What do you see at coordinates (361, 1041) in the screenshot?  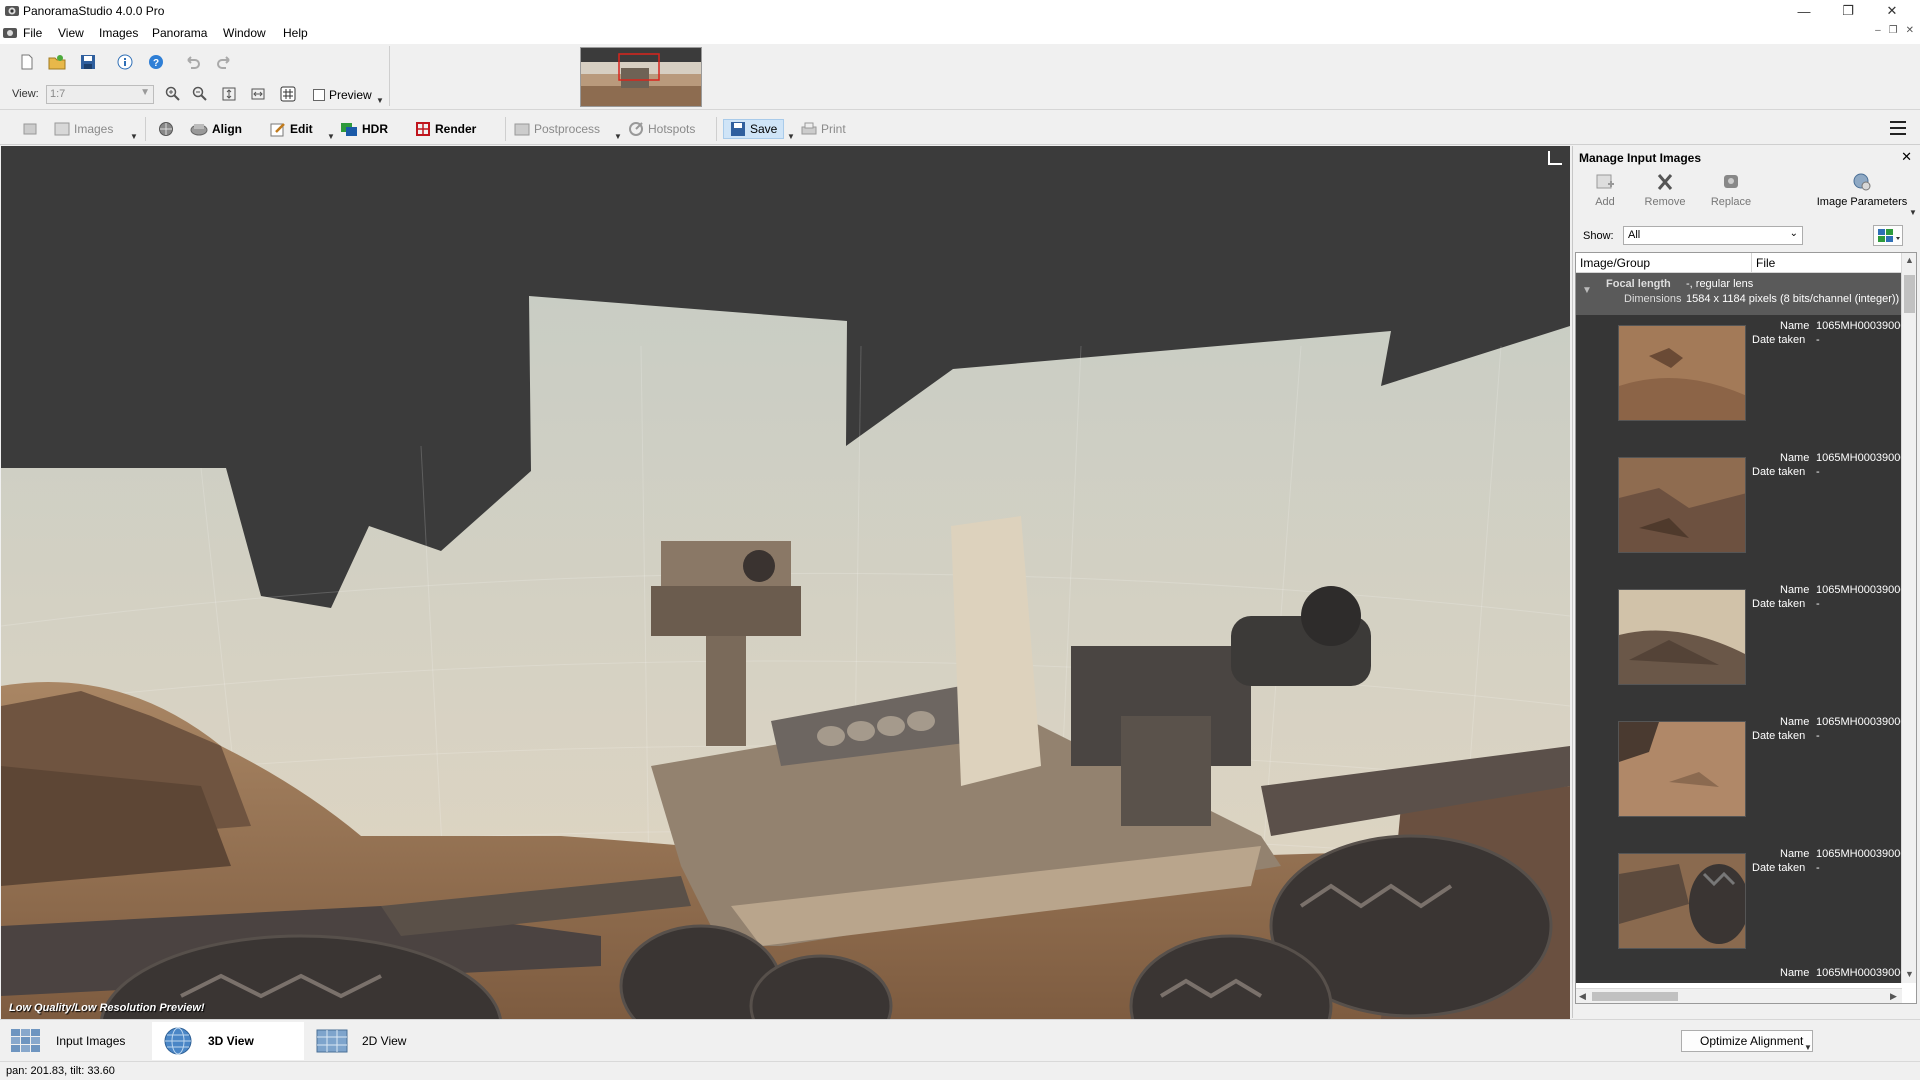 I see `tab-2d-view: 2D View` at bounding box center [361, 1041].